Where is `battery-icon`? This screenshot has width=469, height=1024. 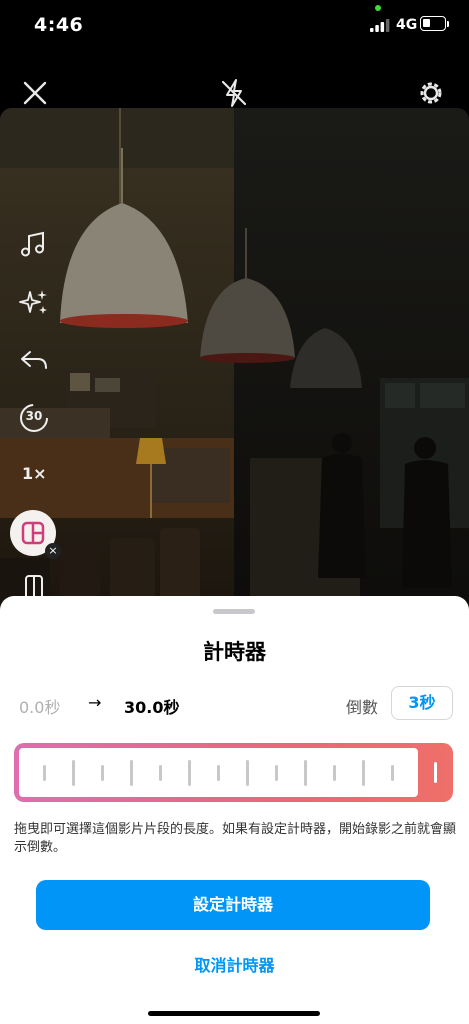
battery-icon is located at coordinates (433, 23).